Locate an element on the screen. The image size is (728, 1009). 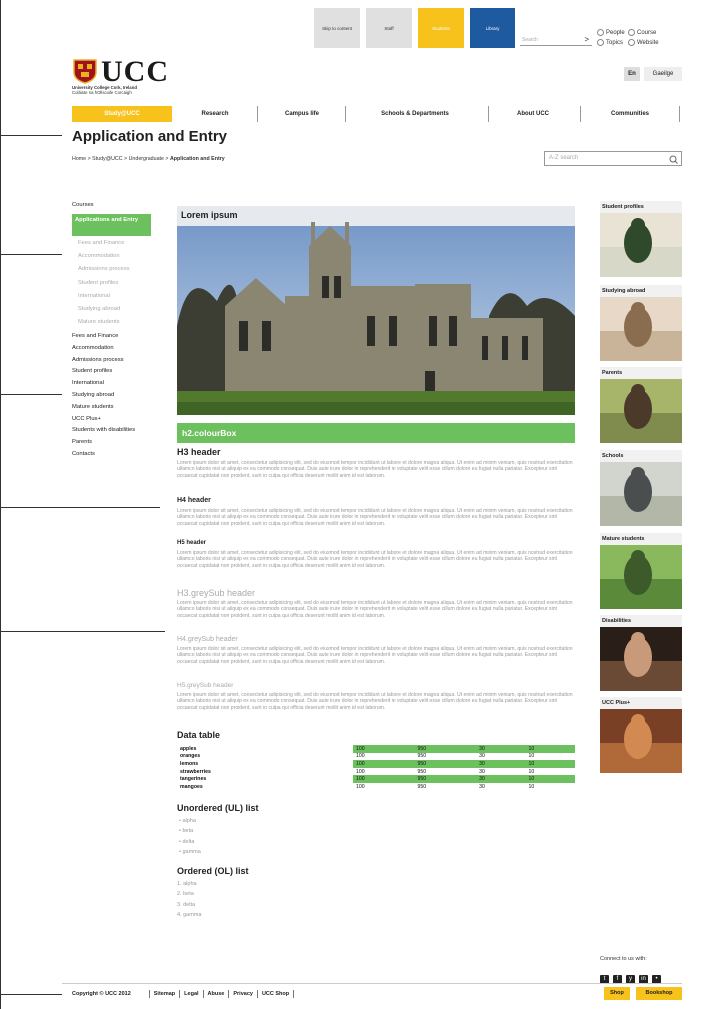
skip-to-content-button: Skip to content is located at coordinates (337, 28).